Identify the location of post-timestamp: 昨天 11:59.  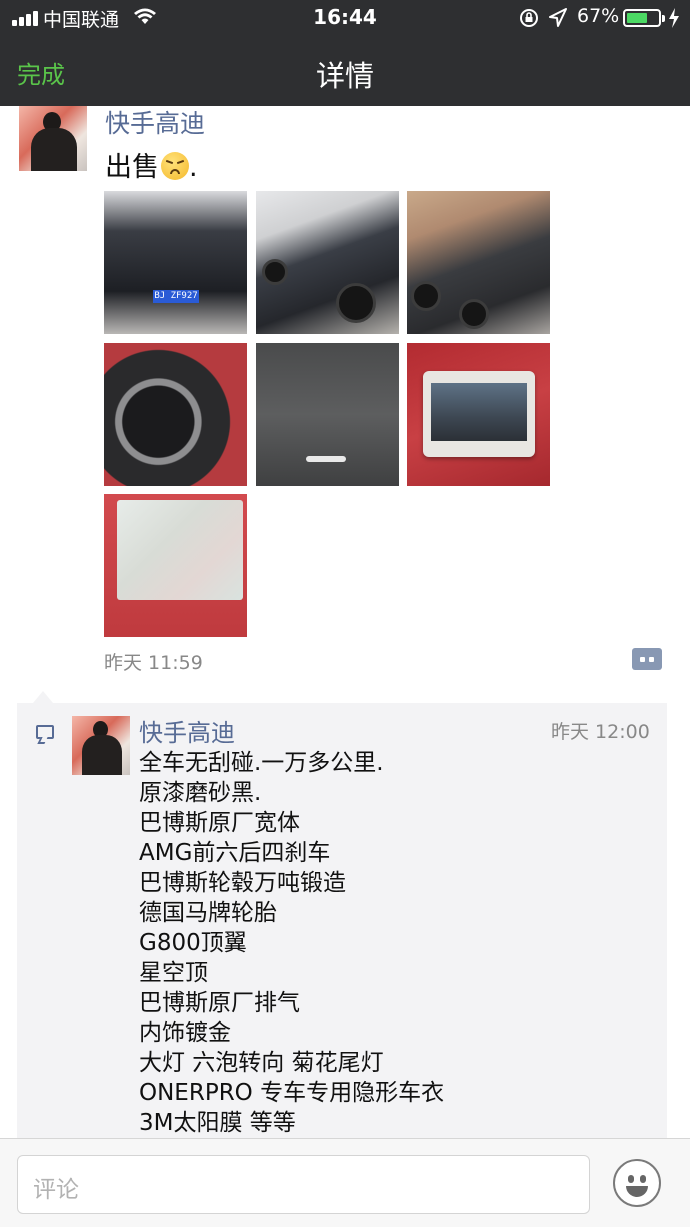
(153, 663).